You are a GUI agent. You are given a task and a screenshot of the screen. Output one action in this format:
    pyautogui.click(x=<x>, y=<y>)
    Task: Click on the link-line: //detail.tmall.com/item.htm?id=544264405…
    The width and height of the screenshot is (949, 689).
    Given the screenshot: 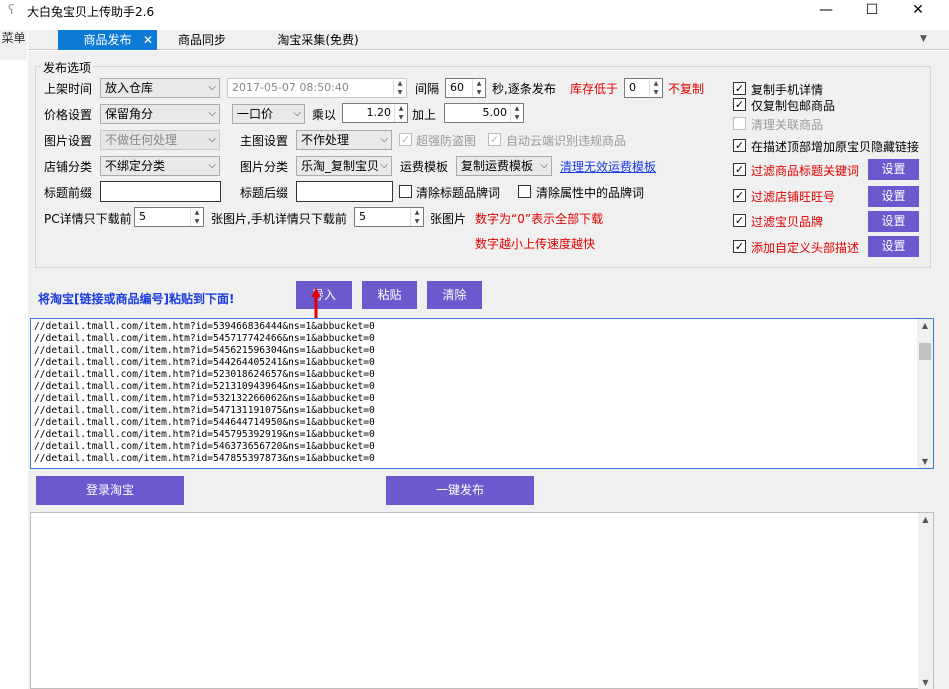 What is the action you would take?
    pyautogui.click(x=204, y=362)
    